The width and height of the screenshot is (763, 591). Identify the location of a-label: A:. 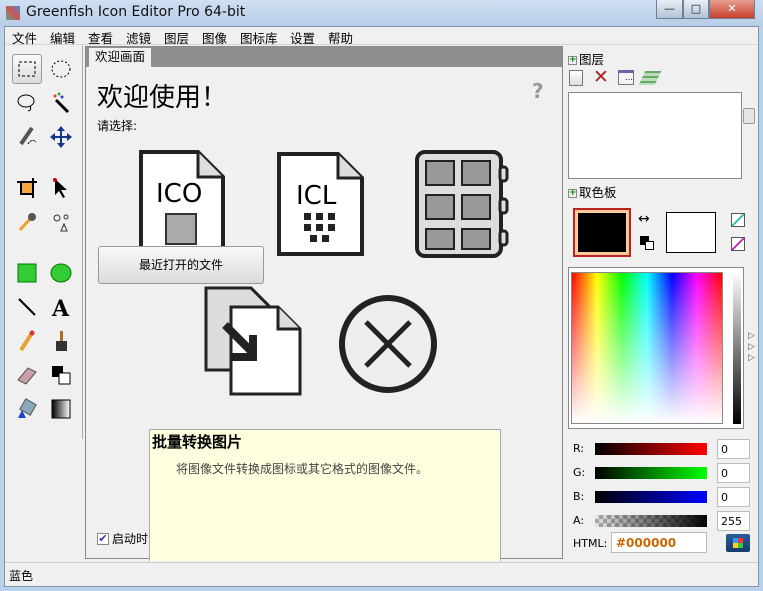
(579, 520).